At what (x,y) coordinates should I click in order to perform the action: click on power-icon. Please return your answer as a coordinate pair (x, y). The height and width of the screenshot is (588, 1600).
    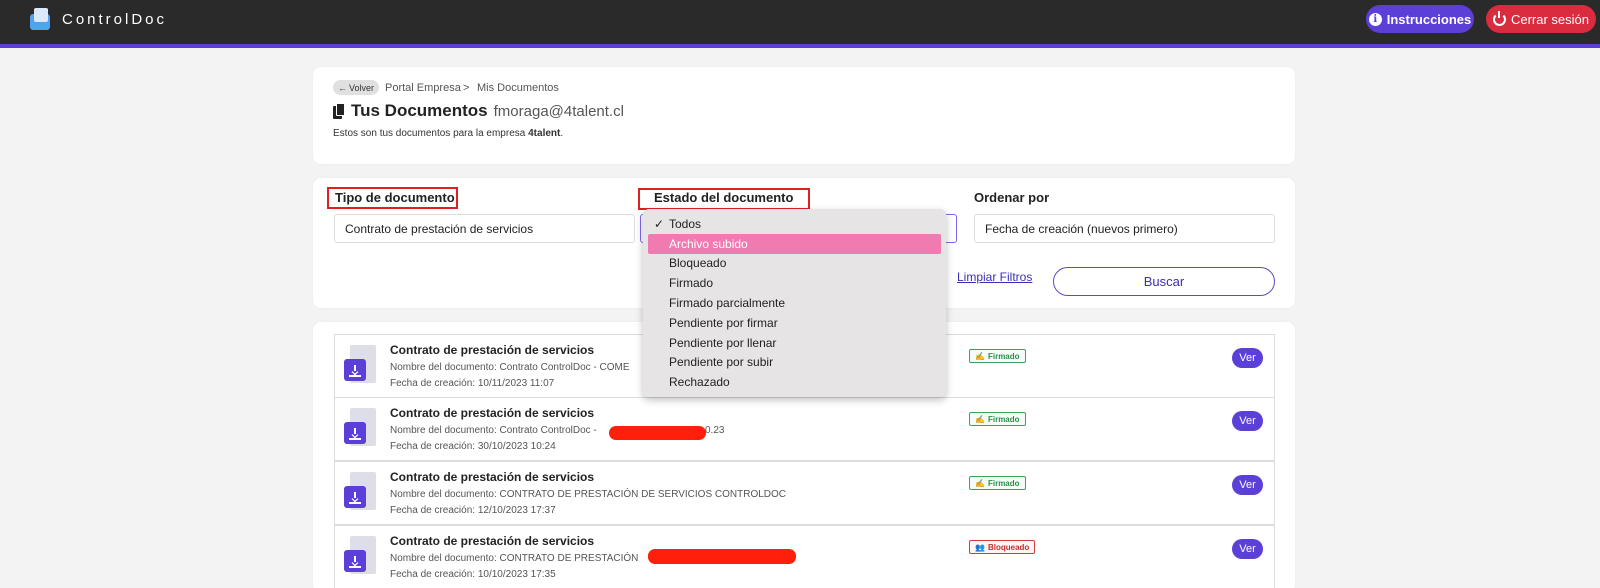
    Looking at the image, I should click on (1499, 18).